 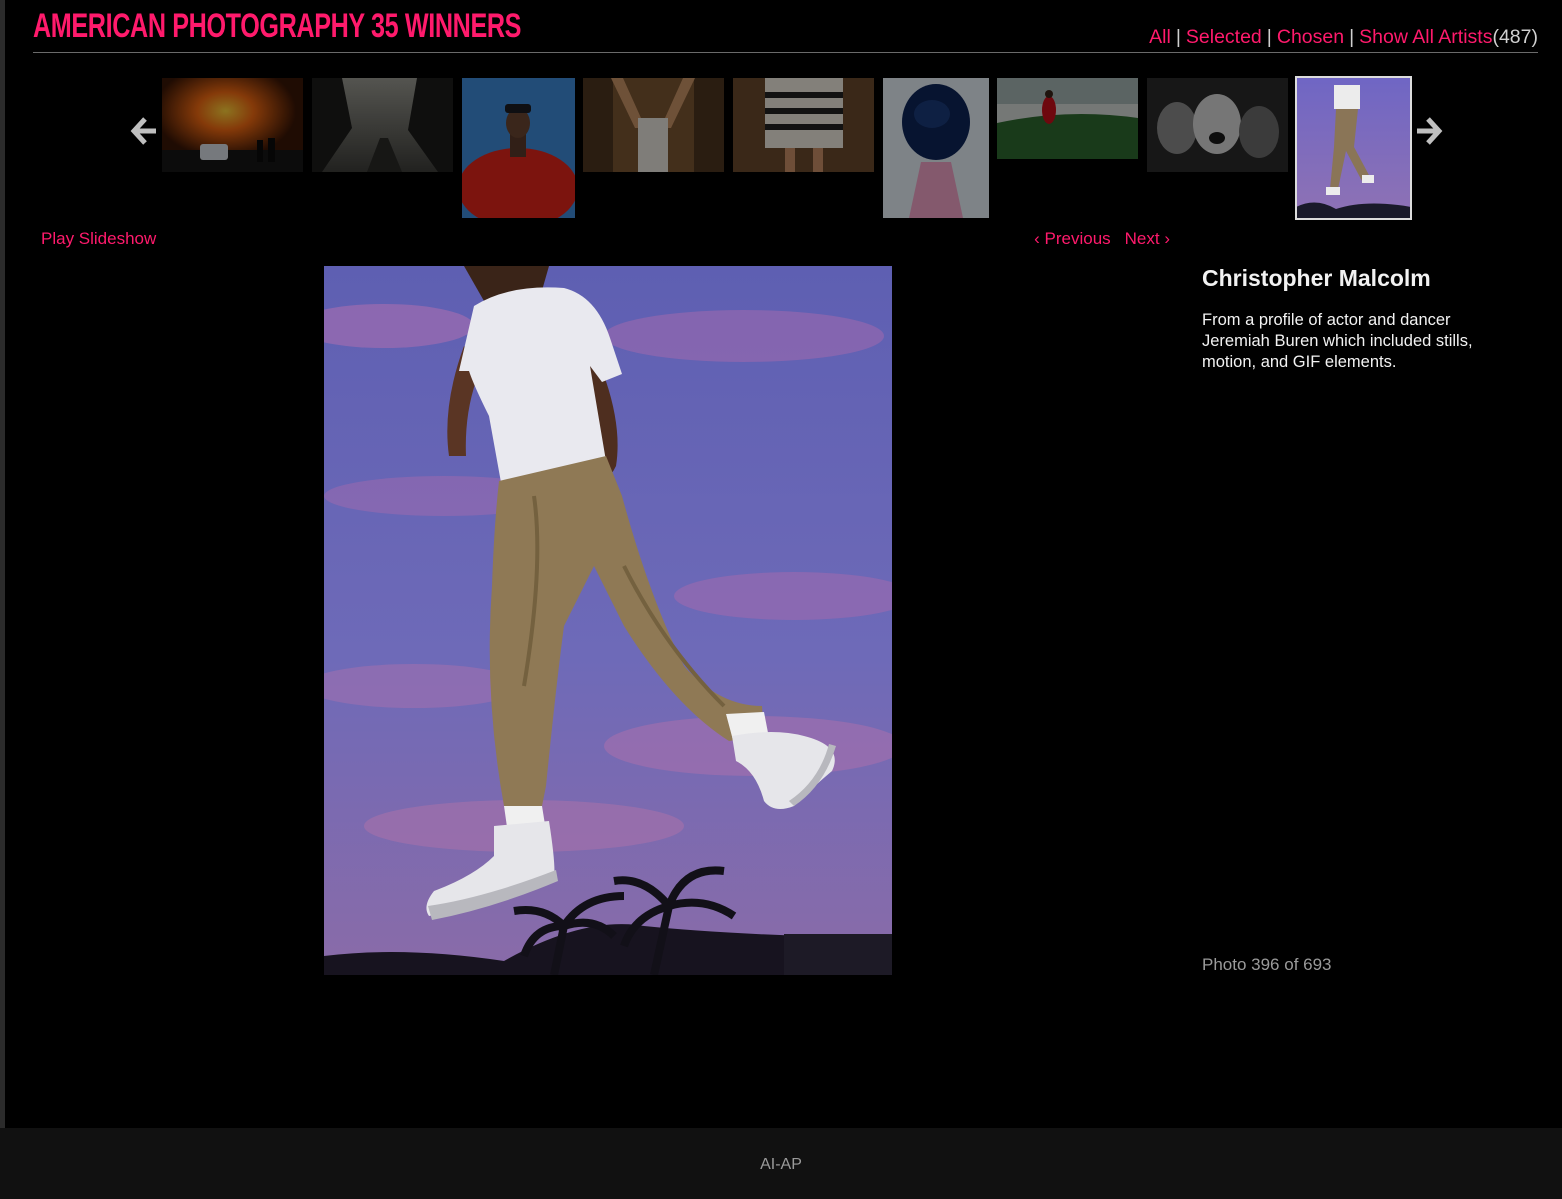 I want to click on carousel-thumbnail-active, so click(x=1353, y=148).